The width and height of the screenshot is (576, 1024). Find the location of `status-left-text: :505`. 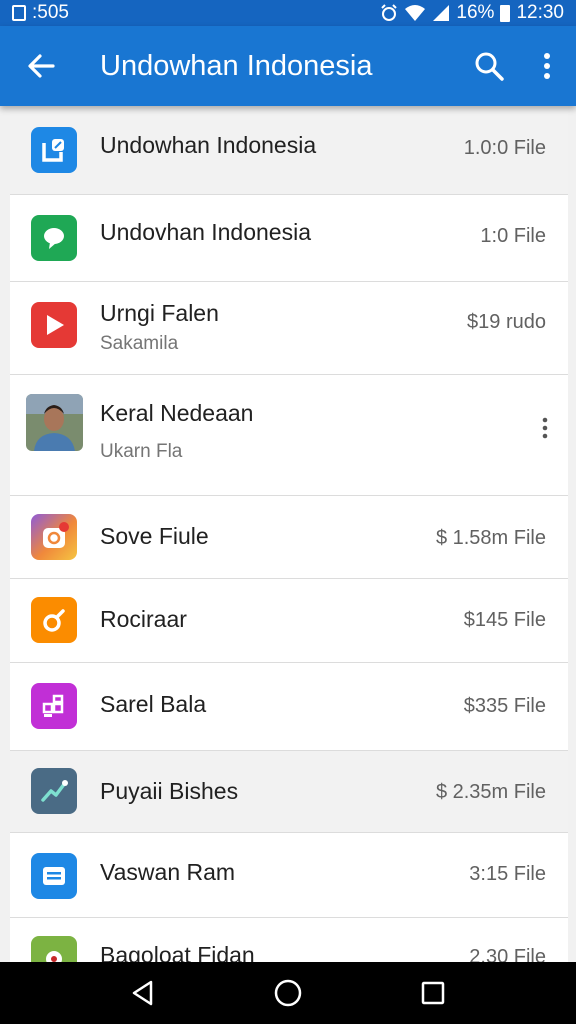

status-left-text: :505 is located at coordinates (50, 12).